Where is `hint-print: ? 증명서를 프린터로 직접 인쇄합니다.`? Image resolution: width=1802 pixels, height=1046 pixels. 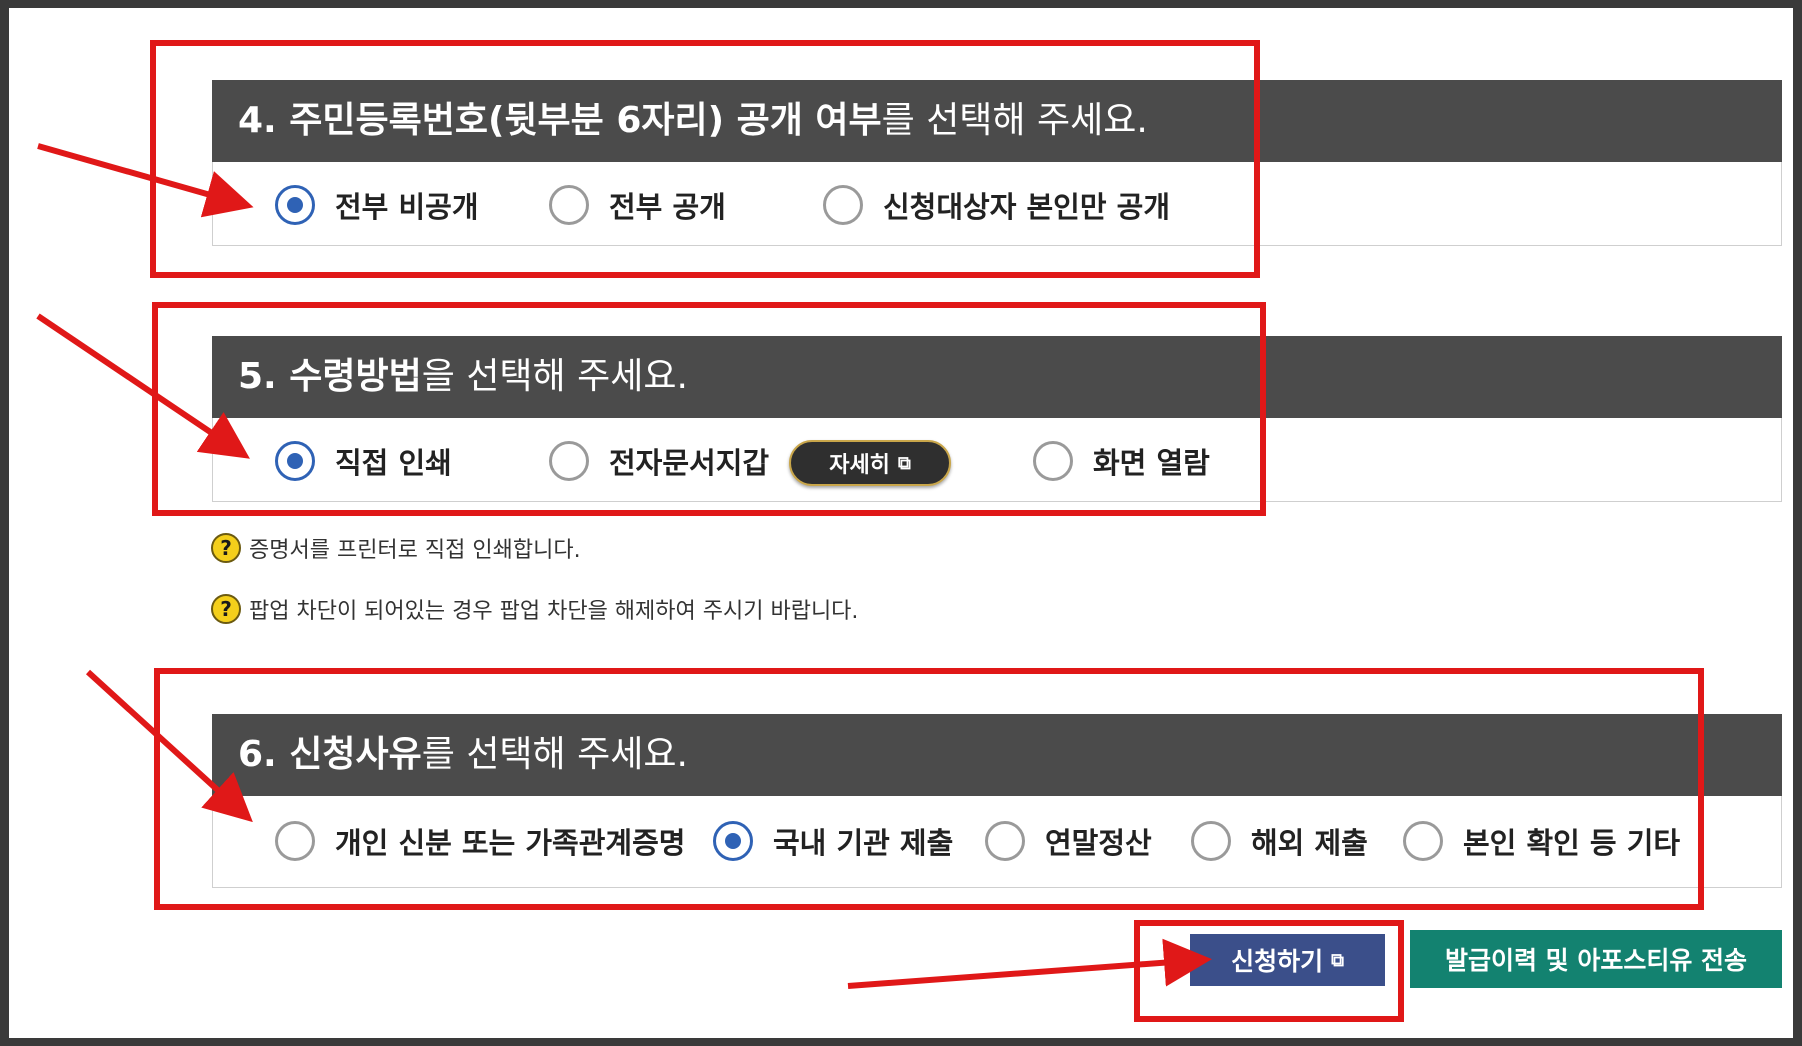
hint-print: ? 증명서를 프린터로 직접 인쇄합니다. is located at coordinates (396, 548).